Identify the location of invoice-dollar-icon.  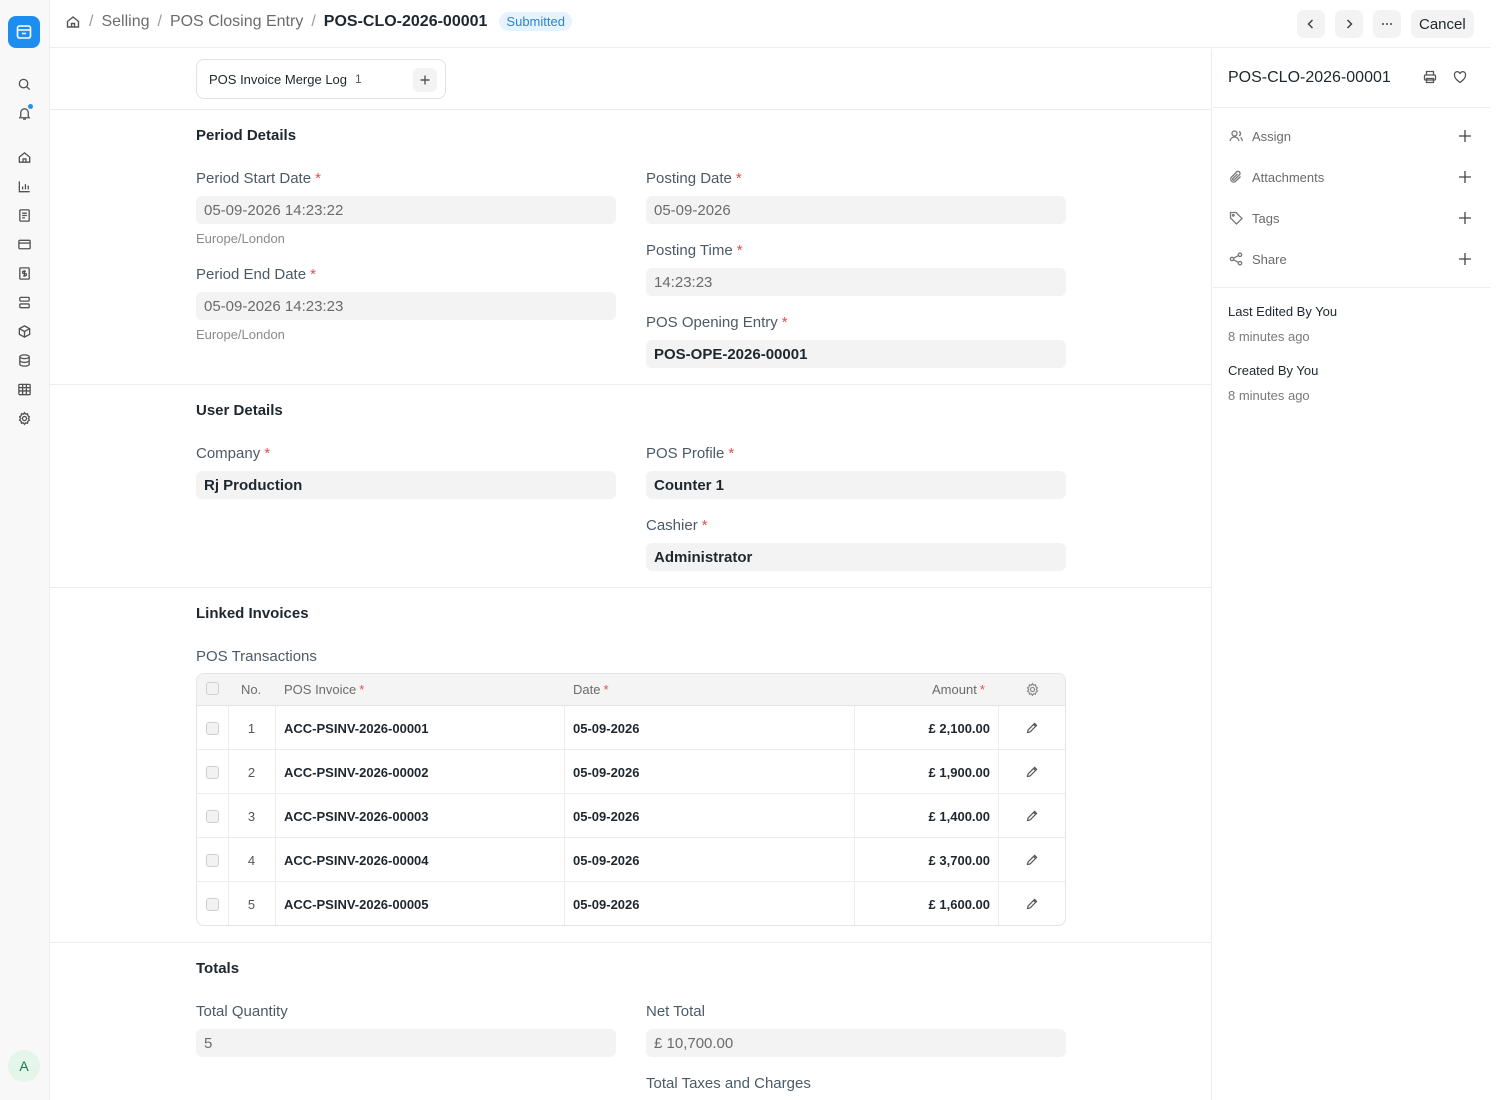
(24, 273).